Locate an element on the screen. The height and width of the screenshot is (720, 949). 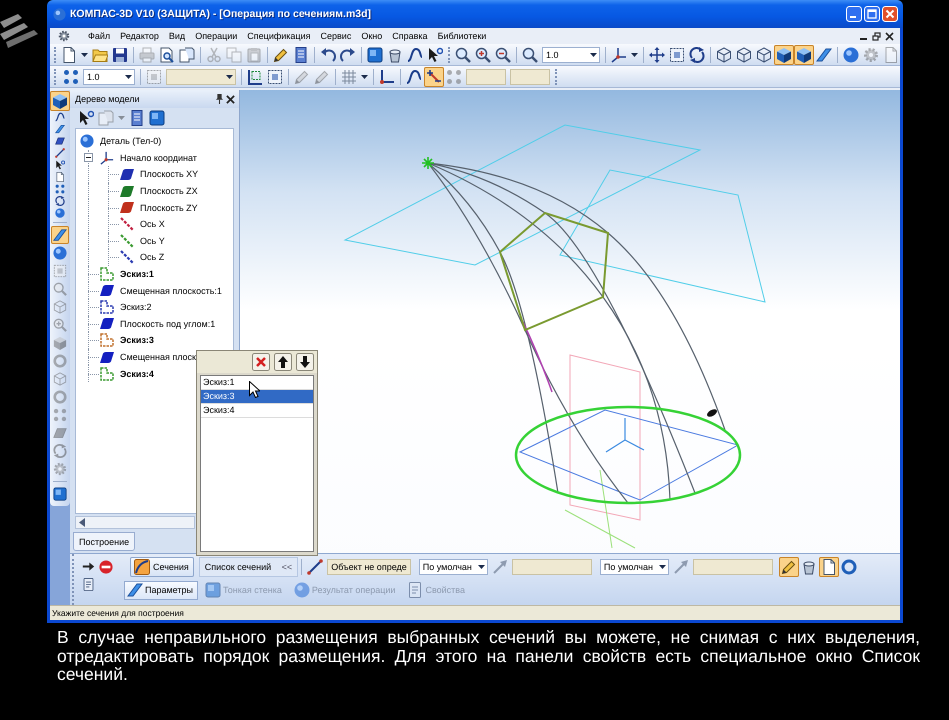
menu-item: Спецификация is located at coordinates (279, 36).